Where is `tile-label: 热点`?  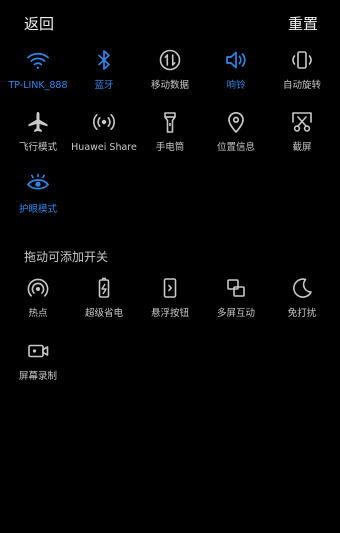 tile-label: 热点 is located at coordinates (38, 313).